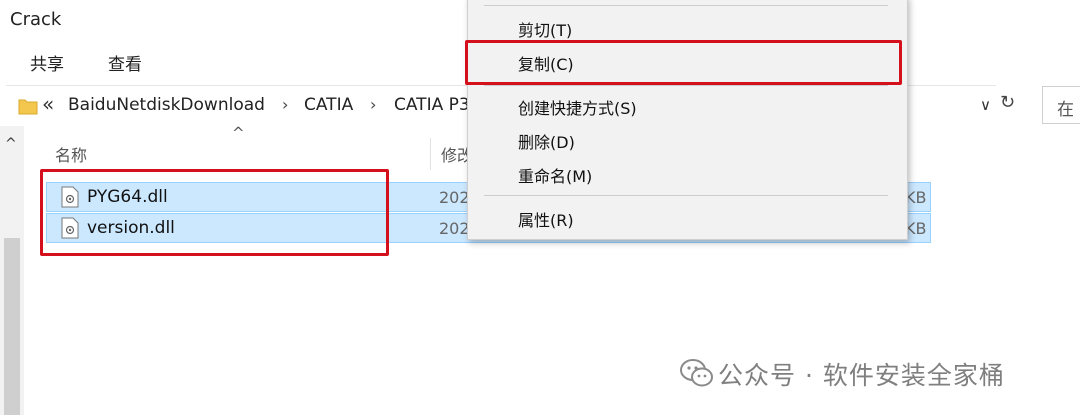  I want to click on watermark-text: 公众号 · 软件安装全家桶, so click(861, 375).